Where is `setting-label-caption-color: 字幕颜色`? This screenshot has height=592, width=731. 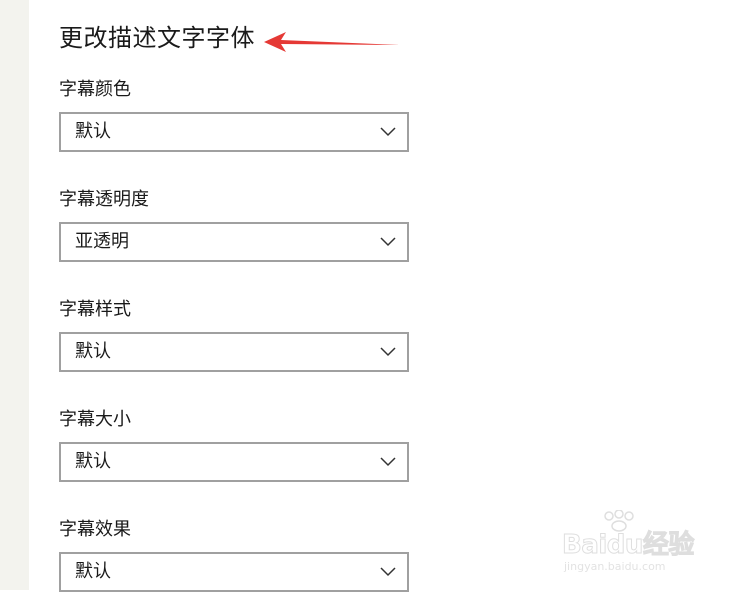 setting-label-caption-color: 字幕颜色 is located at coordinates (95, 89).